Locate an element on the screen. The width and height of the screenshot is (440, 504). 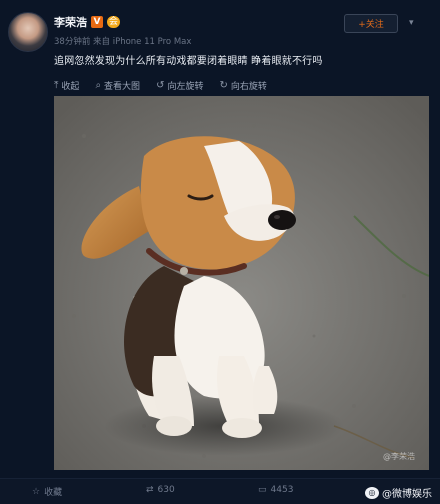
verified-icon: V is located at coordinates (97, 22).